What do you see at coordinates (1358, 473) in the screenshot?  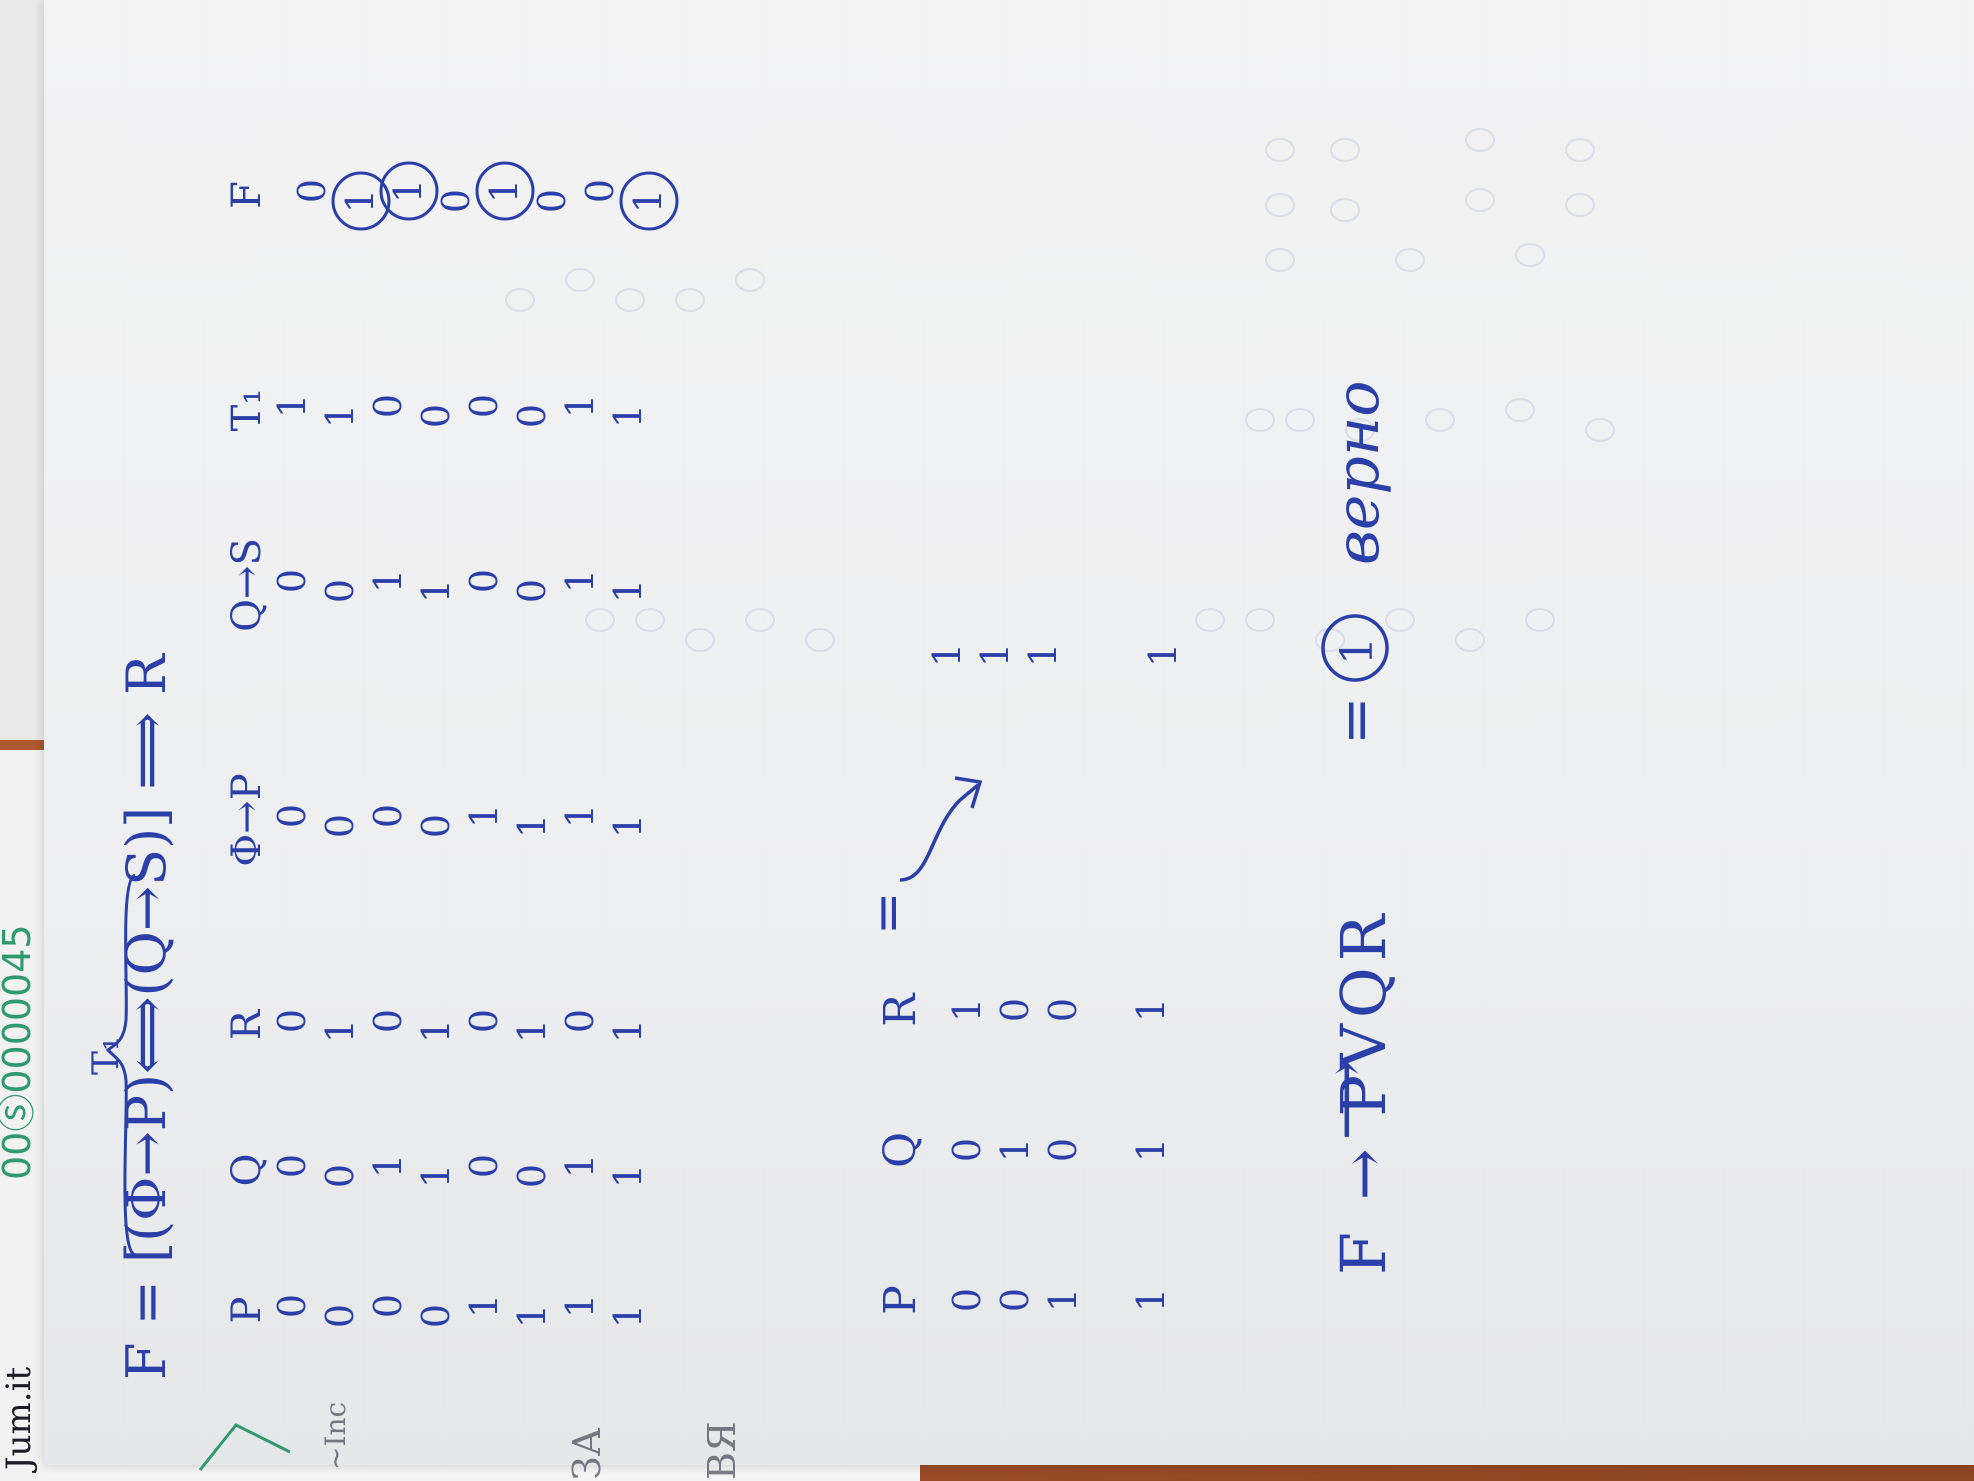 I see `conclusion-word: верно` at bounding box center [1358, 473].